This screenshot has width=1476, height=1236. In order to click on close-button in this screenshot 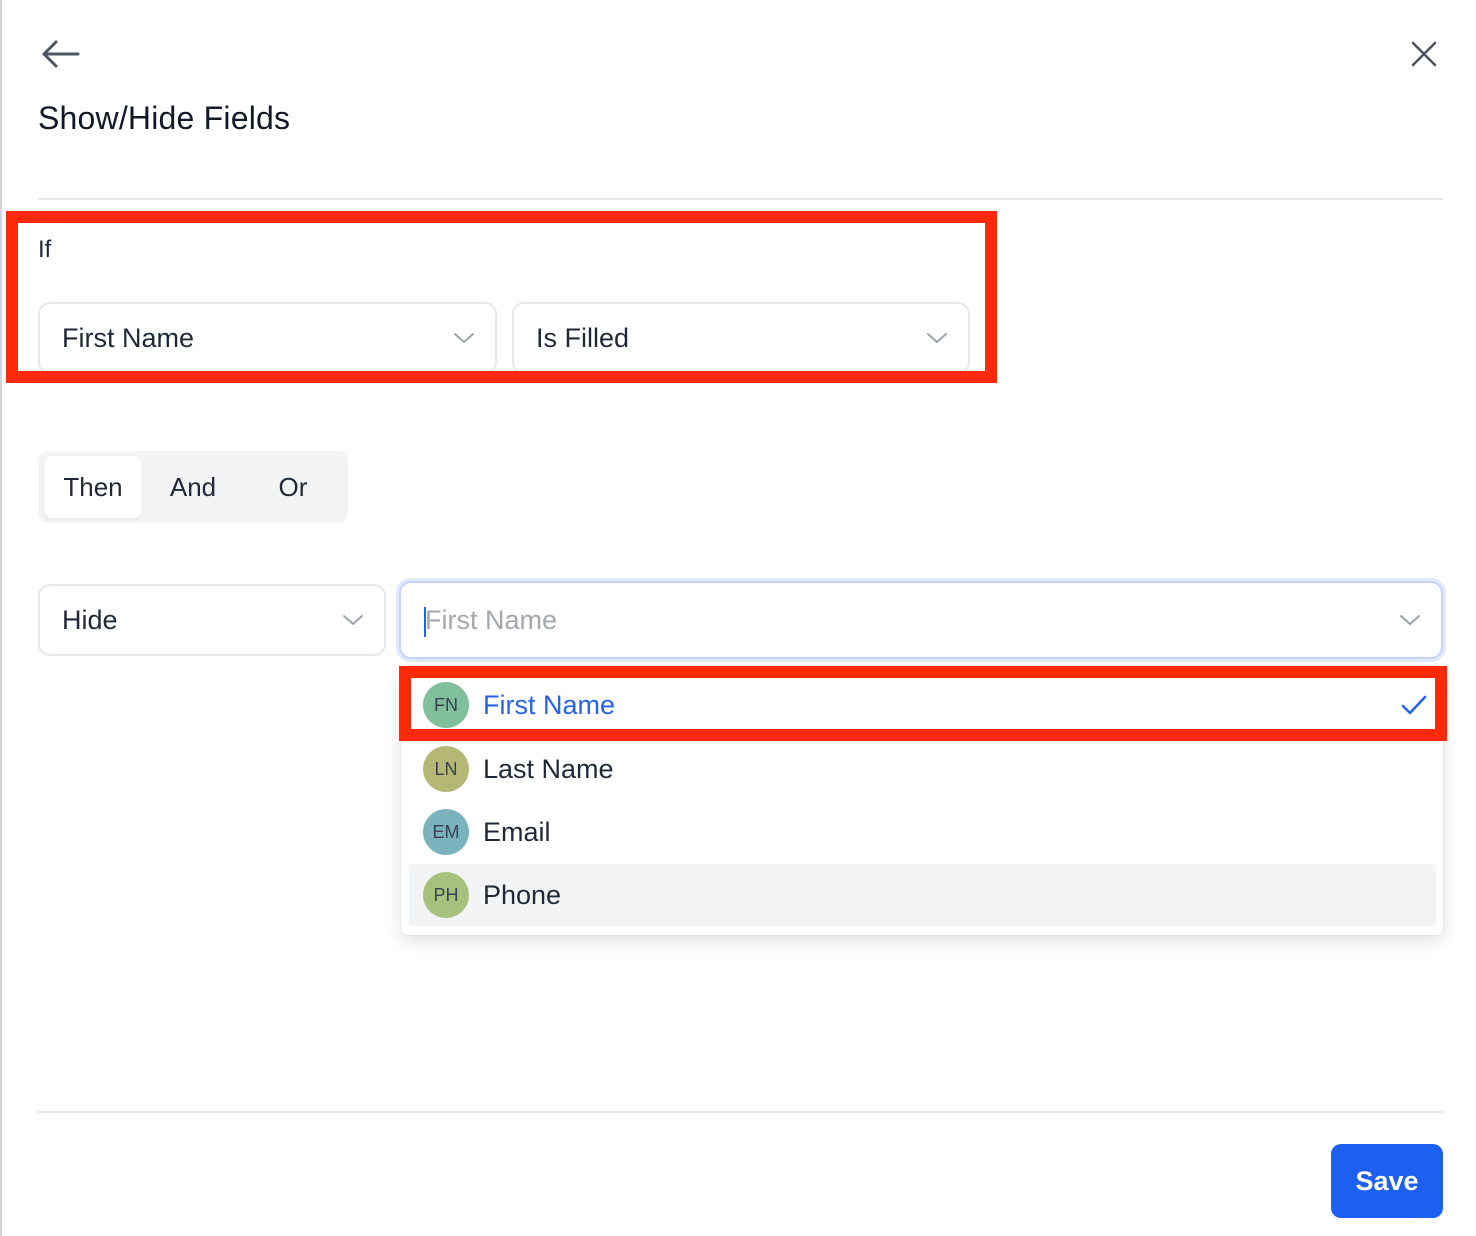, I will do `click(1424, 54)`.